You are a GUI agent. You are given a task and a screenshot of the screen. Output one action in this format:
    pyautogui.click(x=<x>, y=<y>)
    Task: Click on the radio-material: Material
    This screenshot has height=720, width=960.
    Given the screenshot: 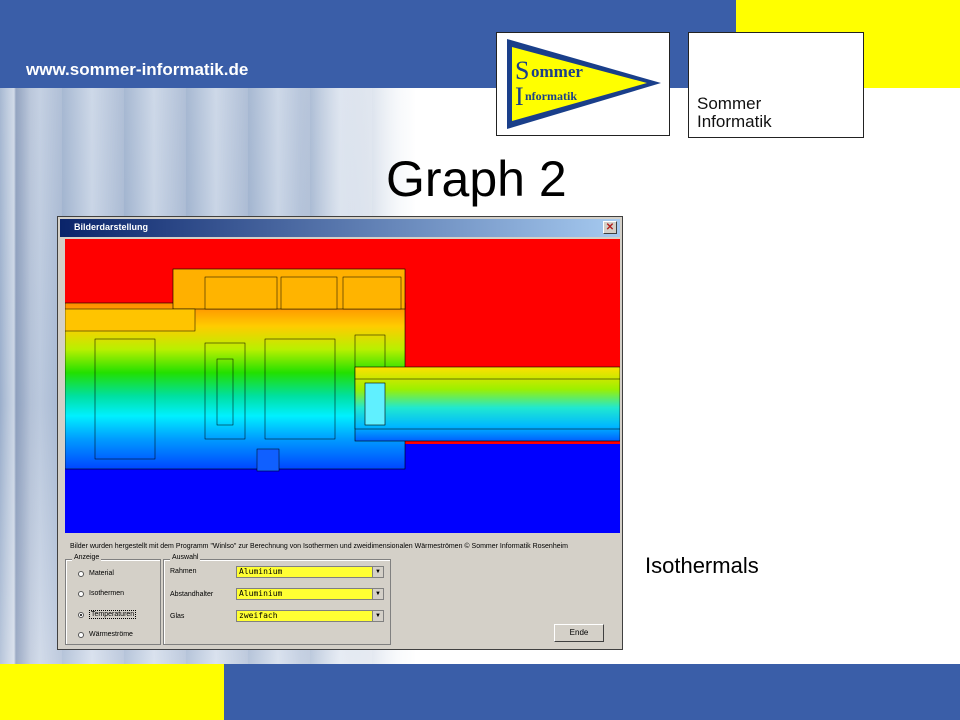 What is the action you would take?
    pyautogui.click(x=96, y=573)
    